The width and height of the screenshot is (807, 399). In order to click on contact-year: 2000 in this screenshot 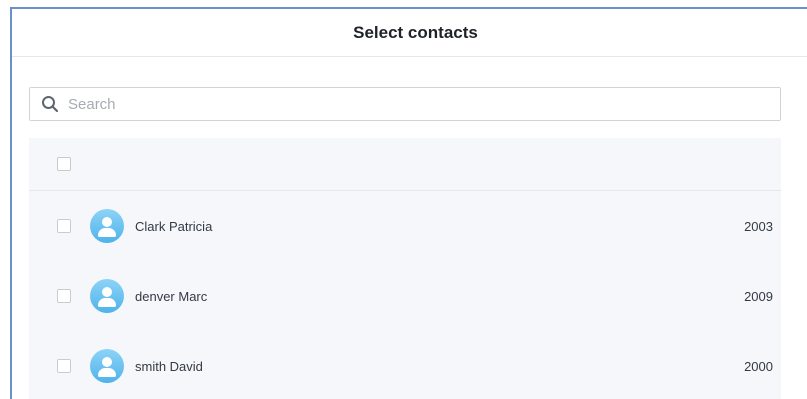, I will do `click(758, 366)`.